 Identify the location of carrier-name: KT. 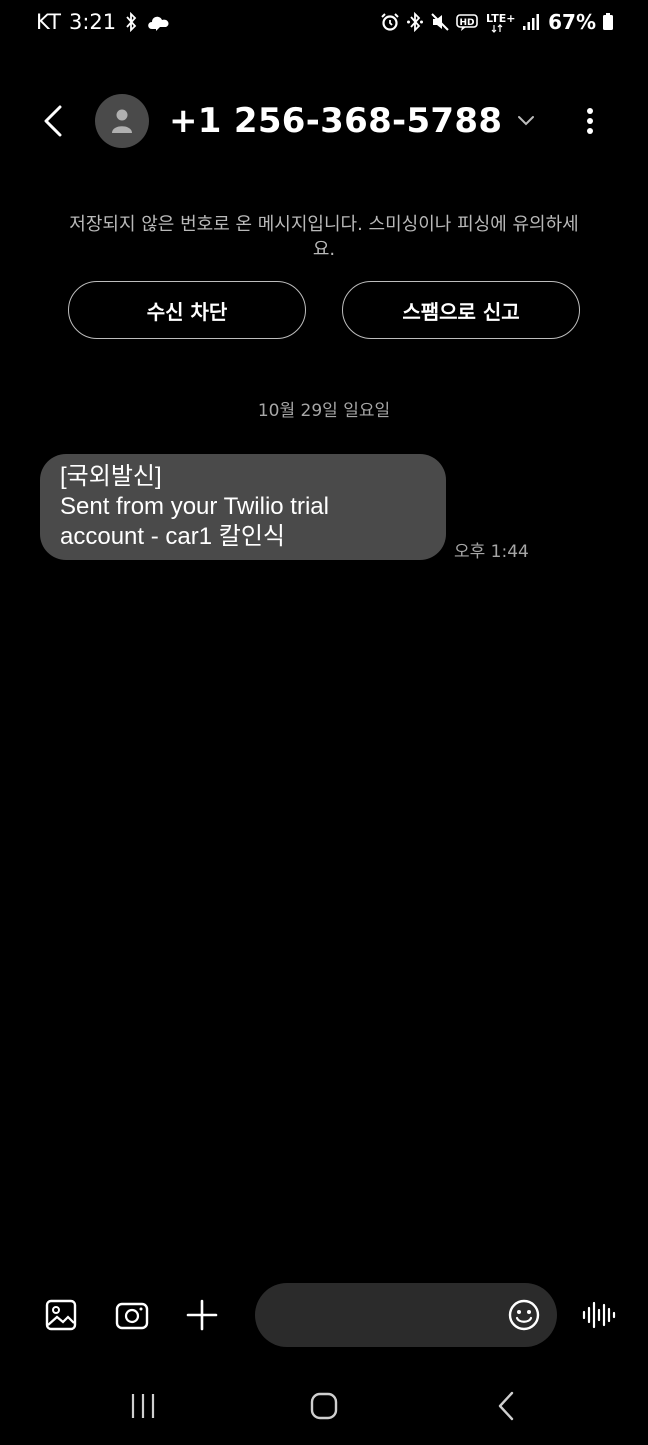
(48, 22).